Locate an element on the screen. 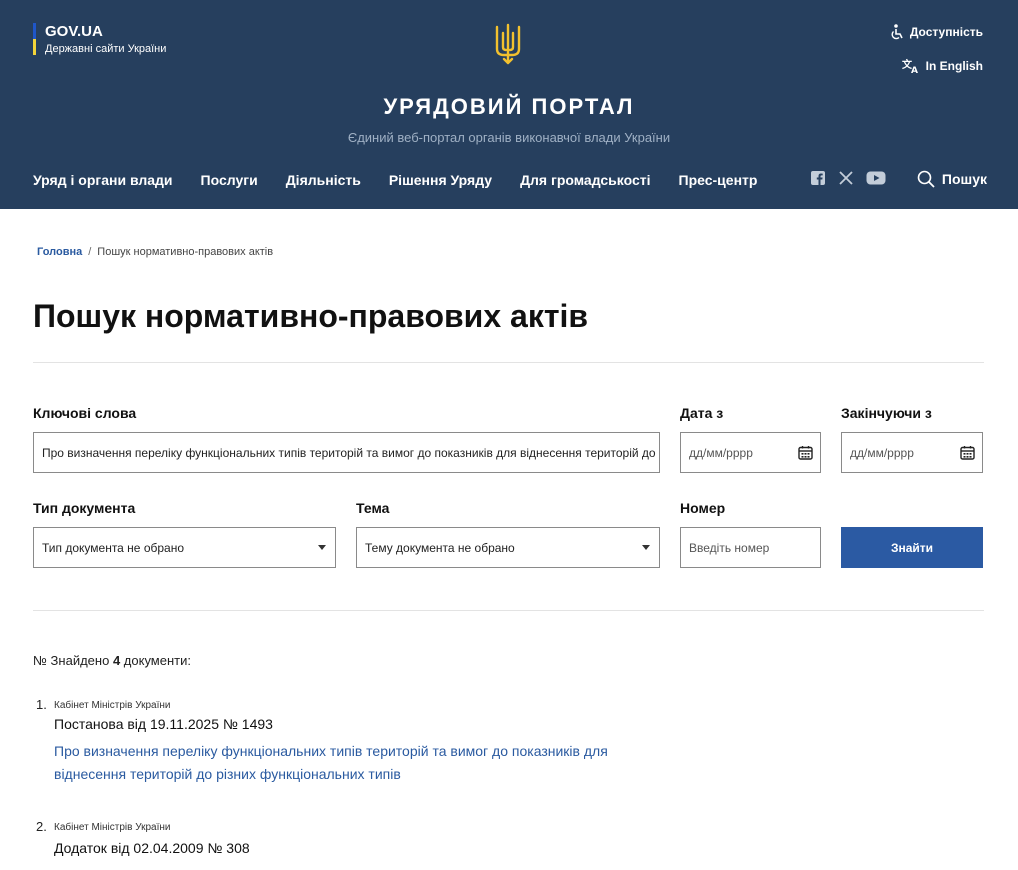 This screenshot has height=870, width=1018. language-switch: 文 A In English is located at coordinates (942, 66).